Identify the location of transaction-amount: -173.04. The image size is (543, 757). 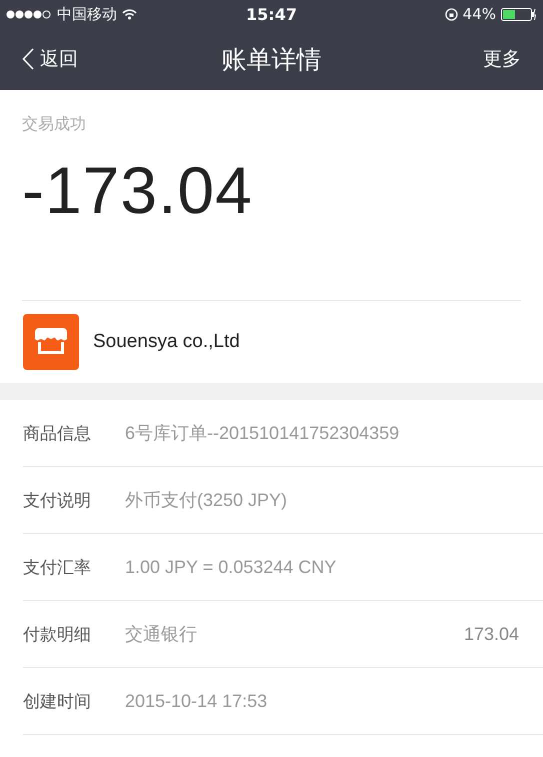
(138, 190).